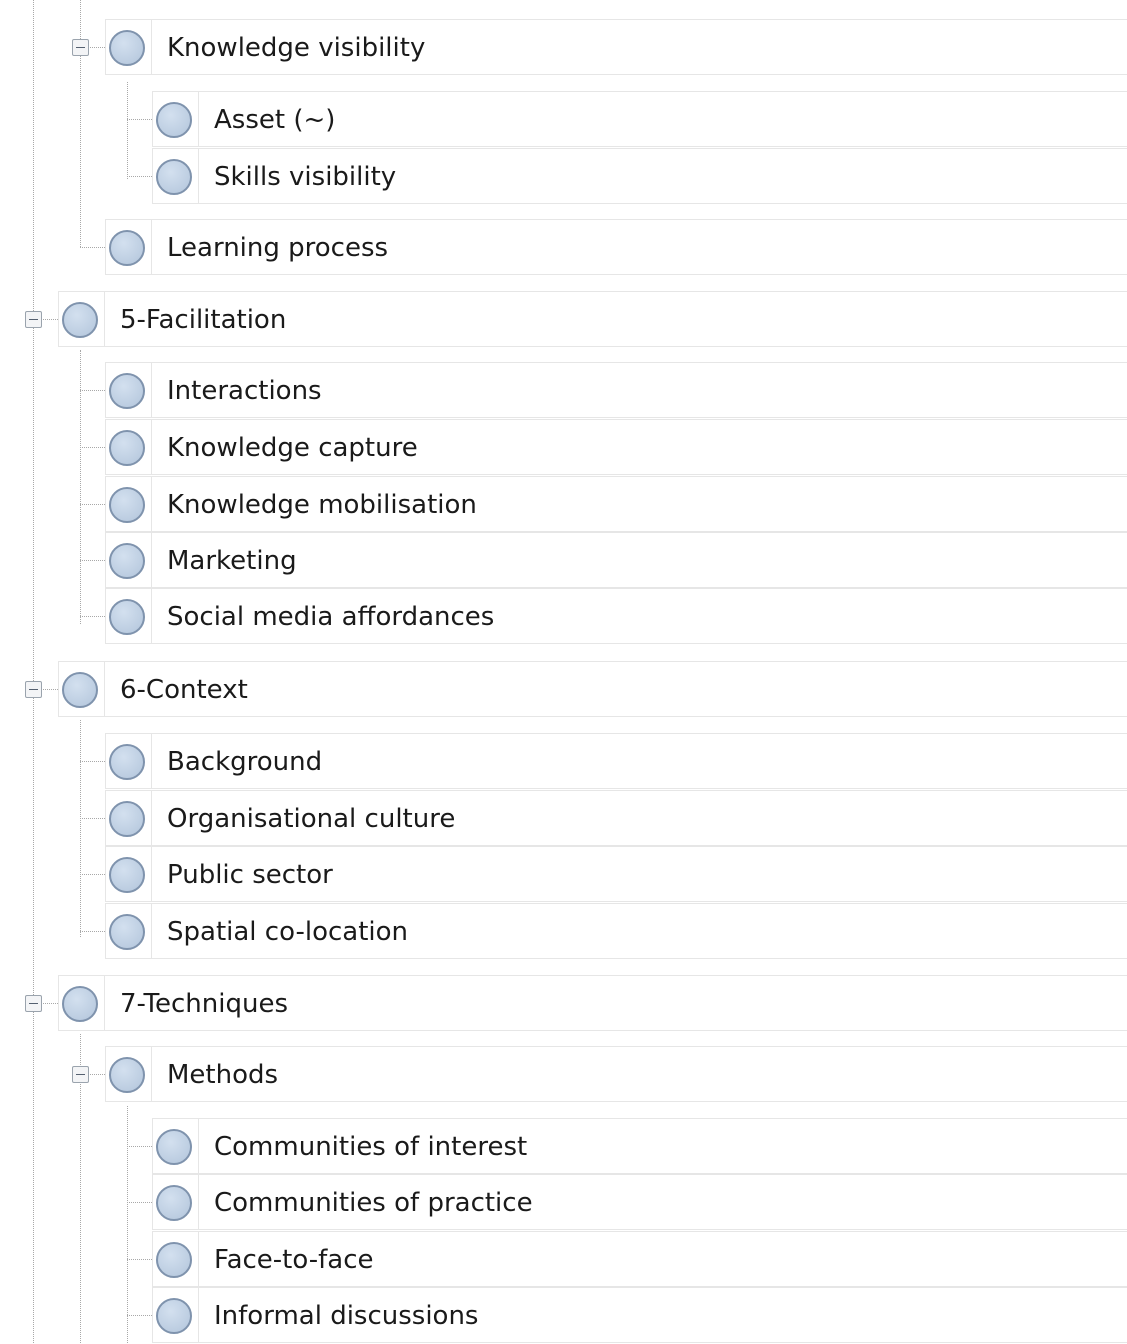  What do you see at coordinates (592, 319) in the screenshot?
I see `tree-node-5-facilitation: 5-Facilitation` at bounding box center [592, 319].